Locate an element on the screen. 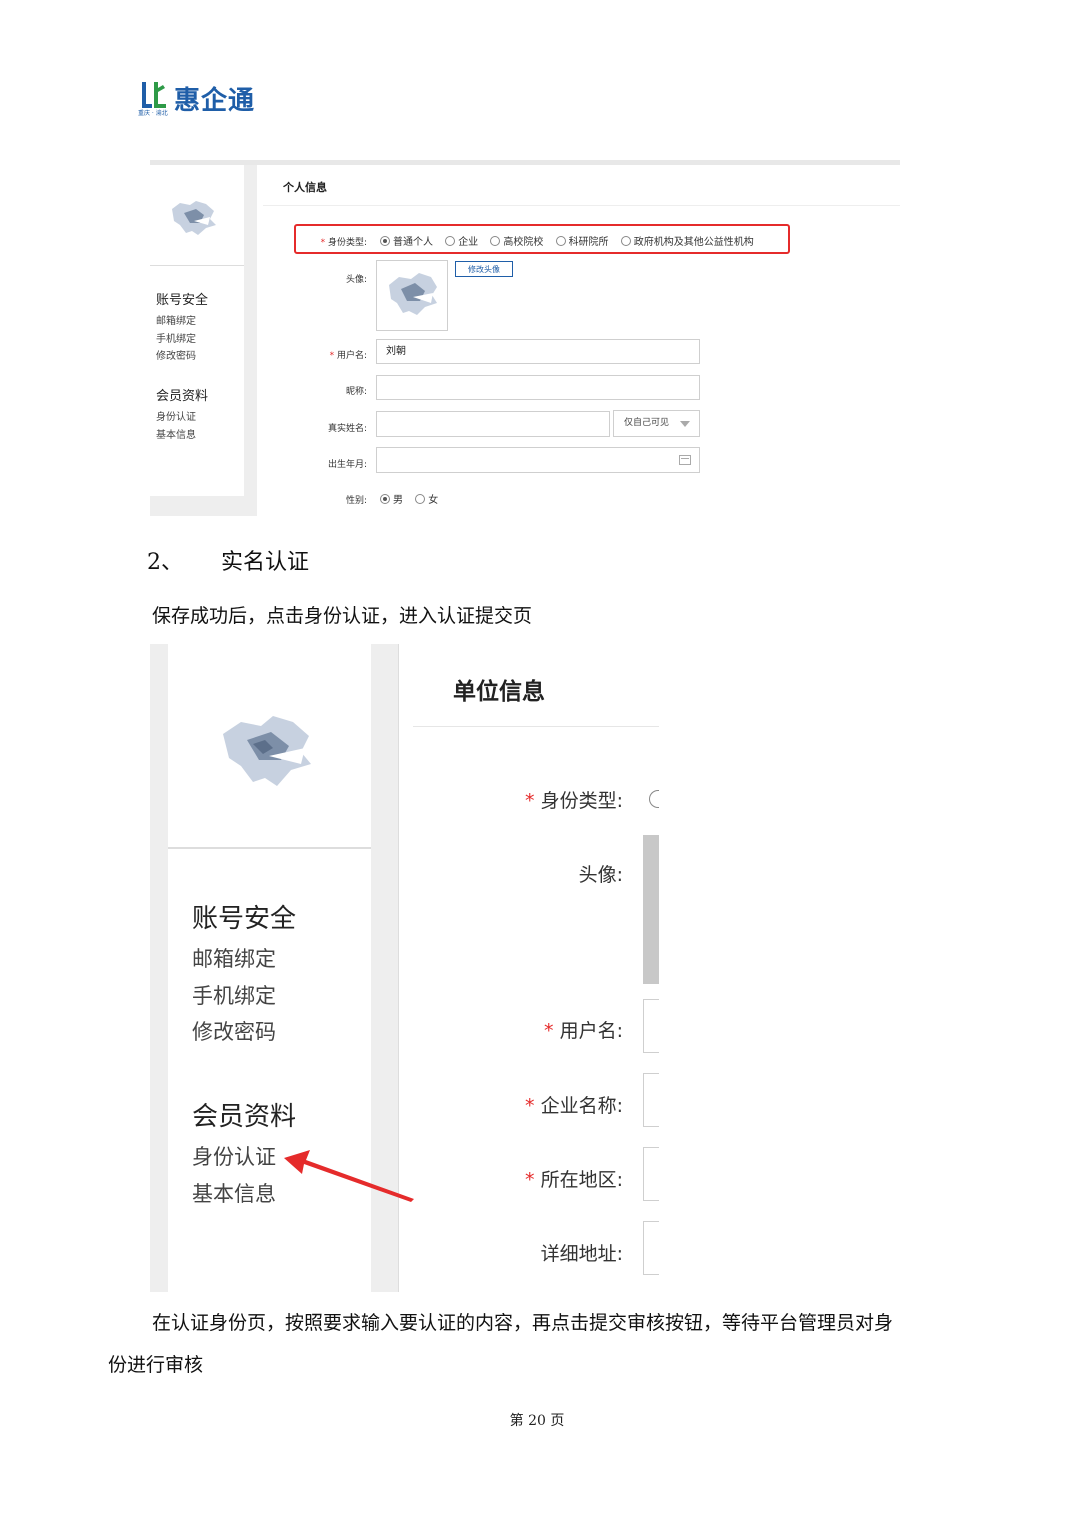  radio-government is located at coordinates (625, 241).